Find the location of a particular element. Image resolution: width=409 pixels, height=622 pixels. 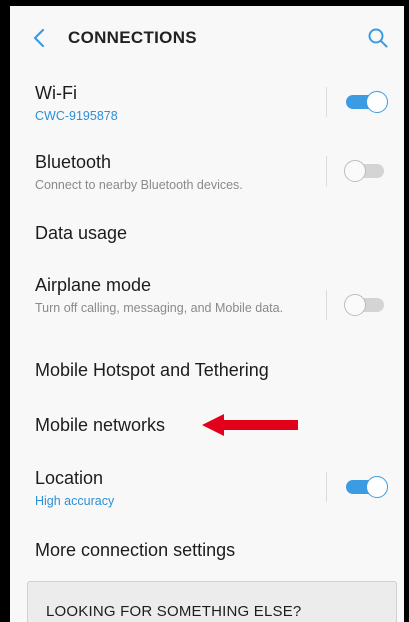

location-row: Location High accuracy is located at coordinates (207, 490).